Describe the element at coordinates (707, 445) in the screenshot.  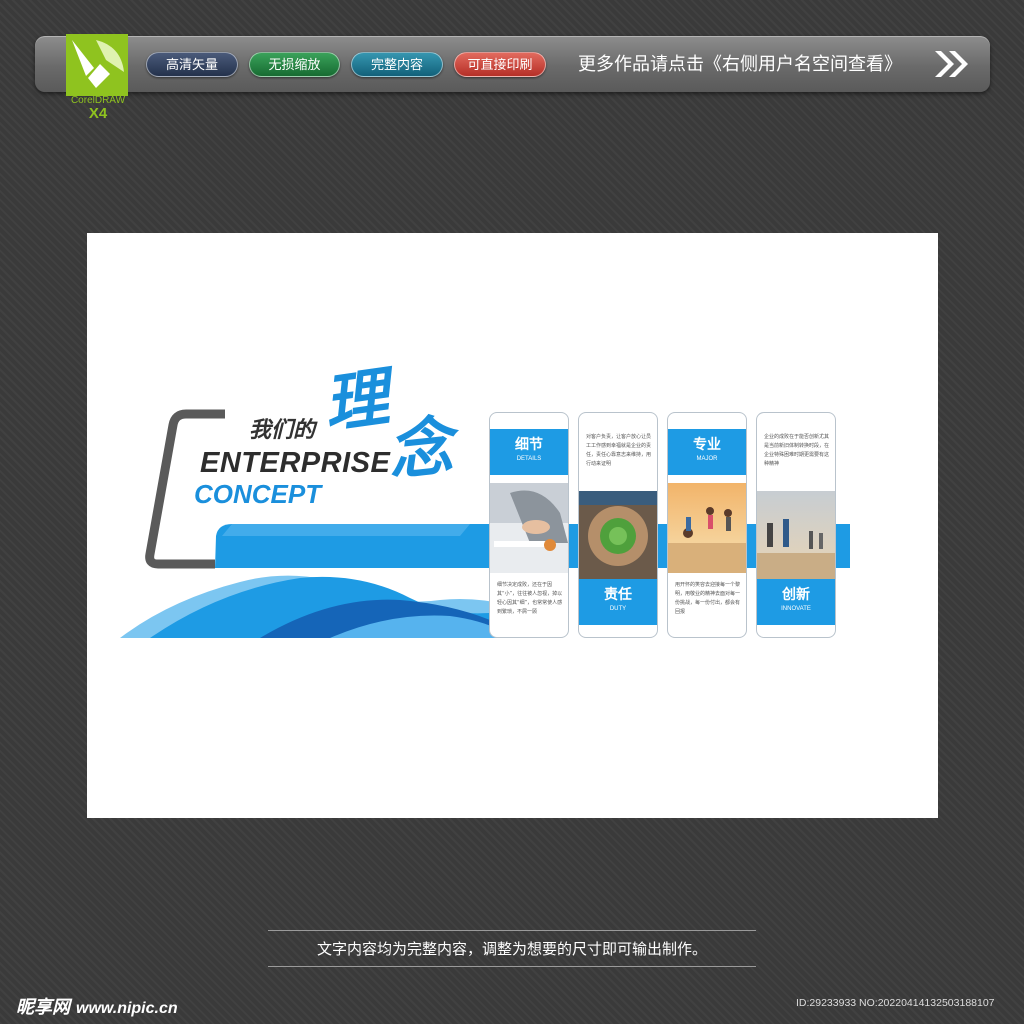
I see `card-title: 专业` at that location.